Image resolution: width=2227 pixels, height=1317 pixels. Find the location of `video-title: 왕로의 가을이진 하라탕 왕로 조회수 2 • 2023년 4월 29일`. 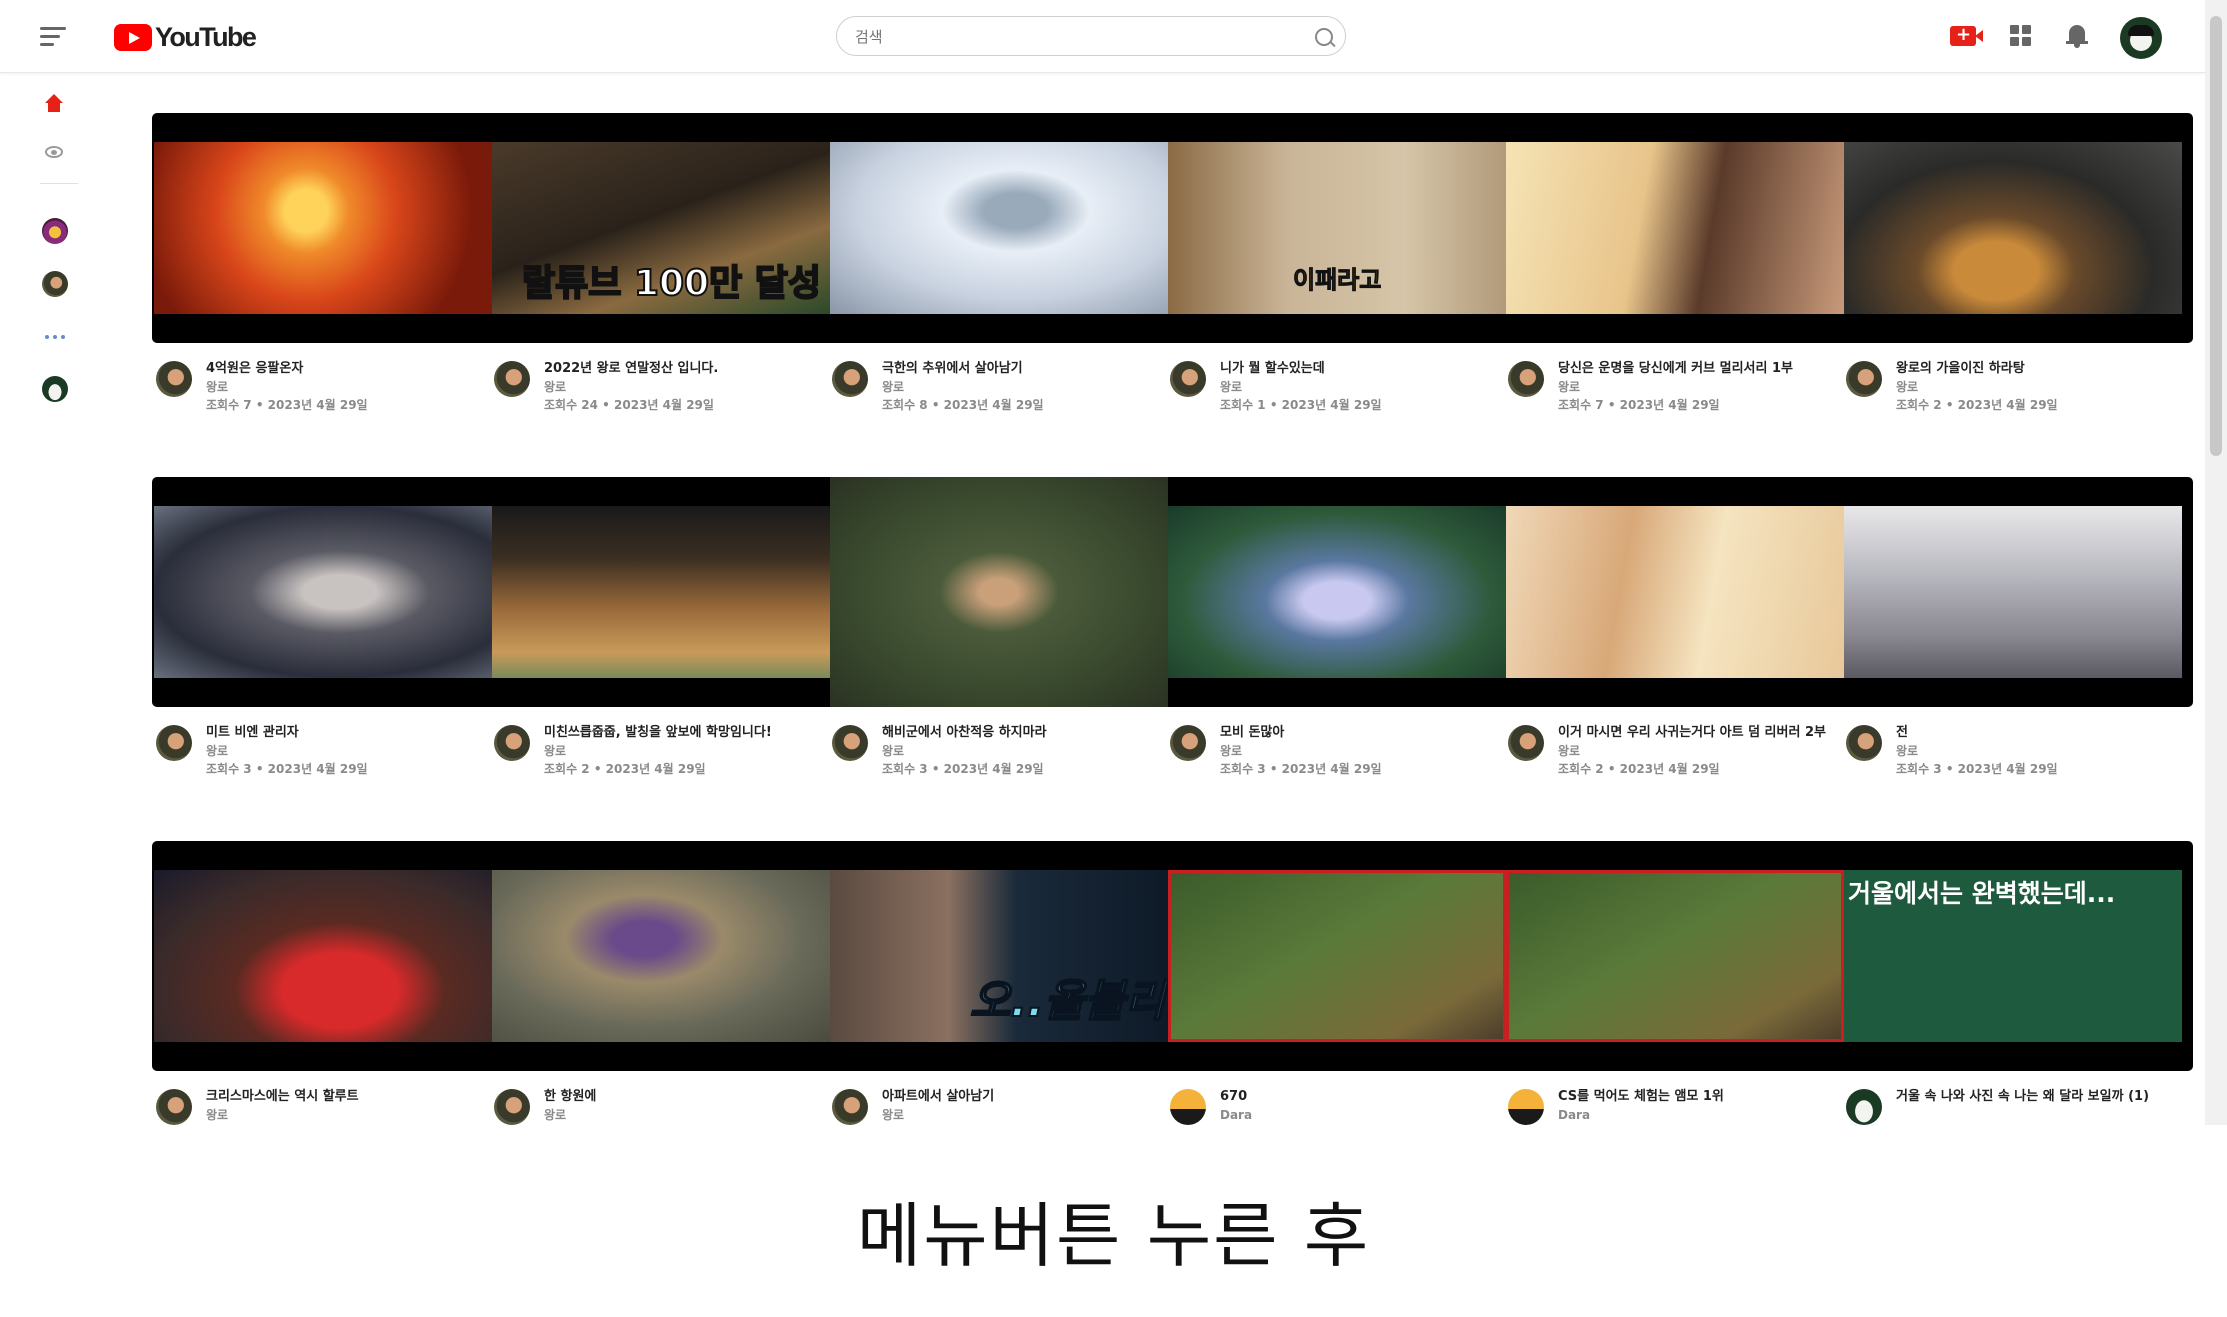

video-title: 왕로의 가을이진 하라탕 왕로 조회수 2 • 2023년 4월 29일 is located at coordinates (2032, 387).